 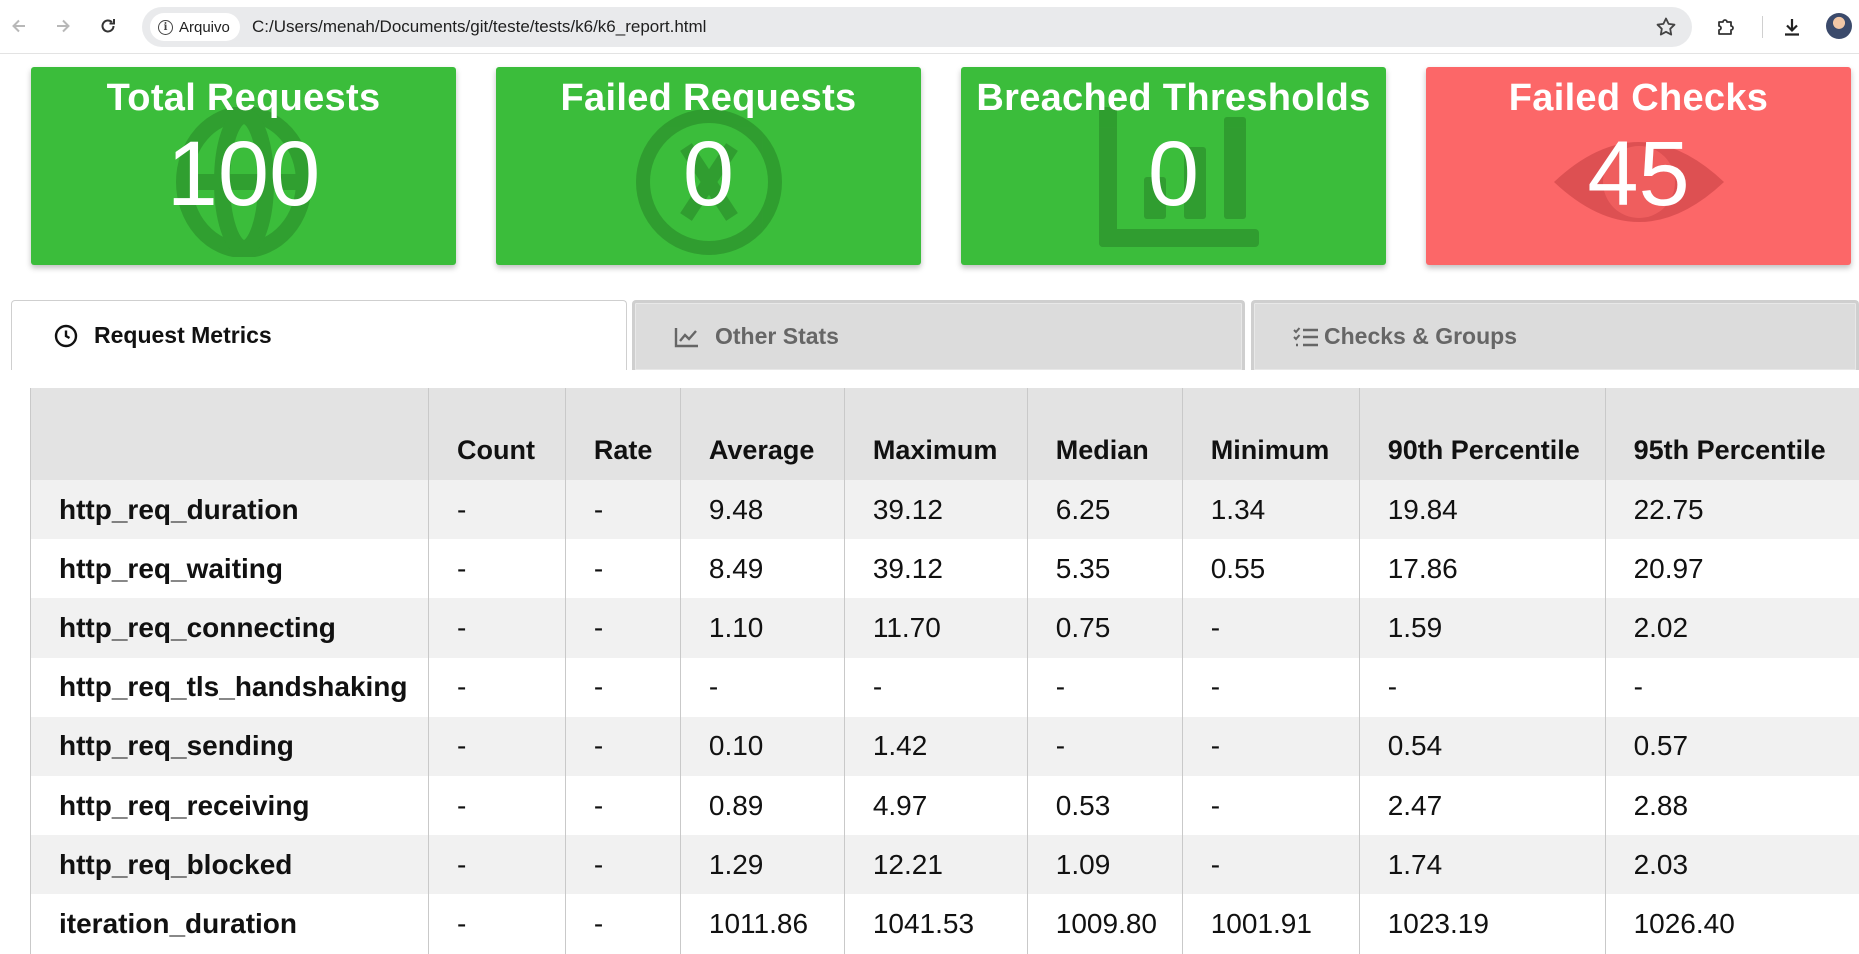 I want to click on downloads-button, so click(x=1792, y=27).